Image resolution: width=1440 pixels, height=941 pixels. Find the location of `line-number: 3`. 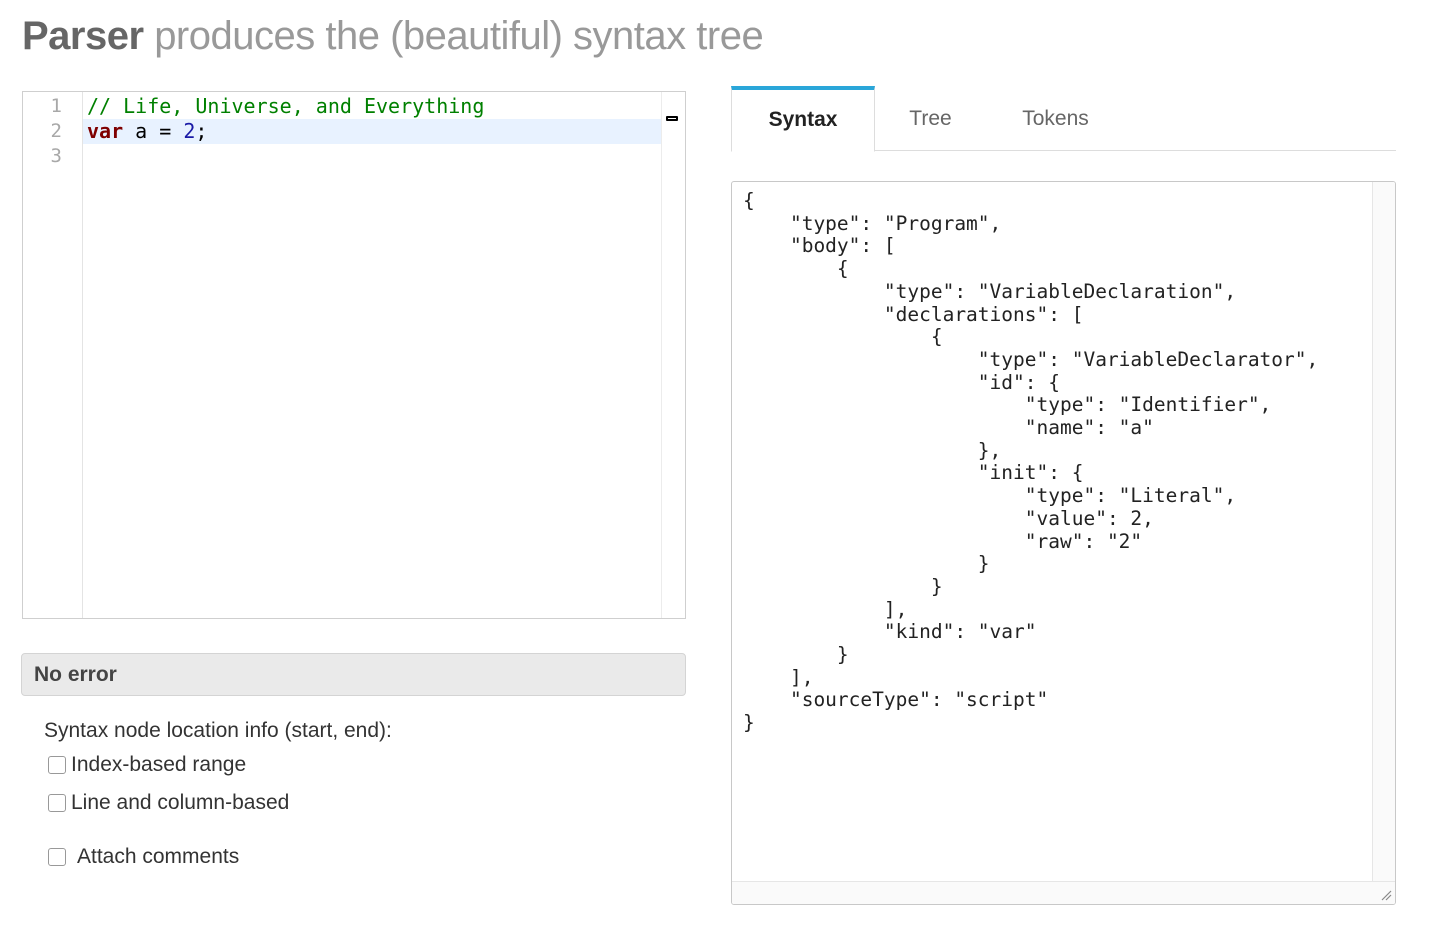

line-number: 3 is located at coordinates (56, 156).